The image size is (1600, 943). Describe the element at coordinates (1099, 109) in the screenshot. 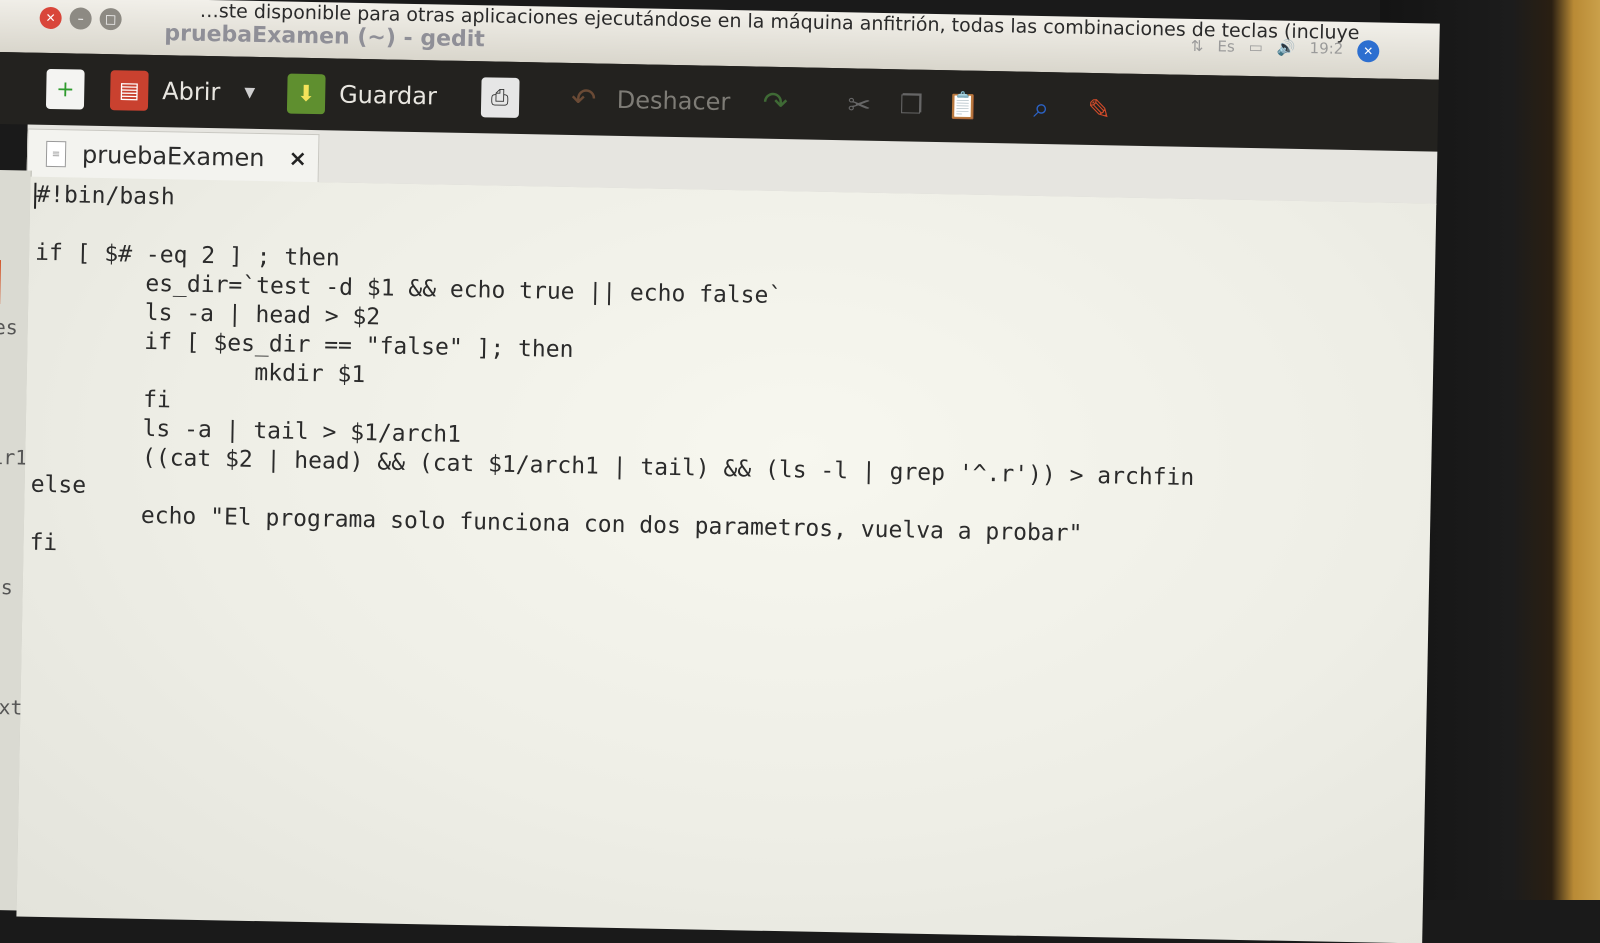

I see `find-replace-icon: ✎` at that location.